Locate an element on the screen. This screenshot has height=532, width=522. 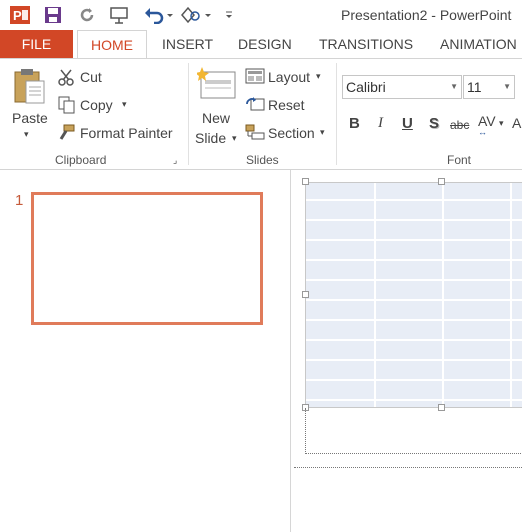
font-size-combo: 11 ▼ is located at coordinates (489, 87).